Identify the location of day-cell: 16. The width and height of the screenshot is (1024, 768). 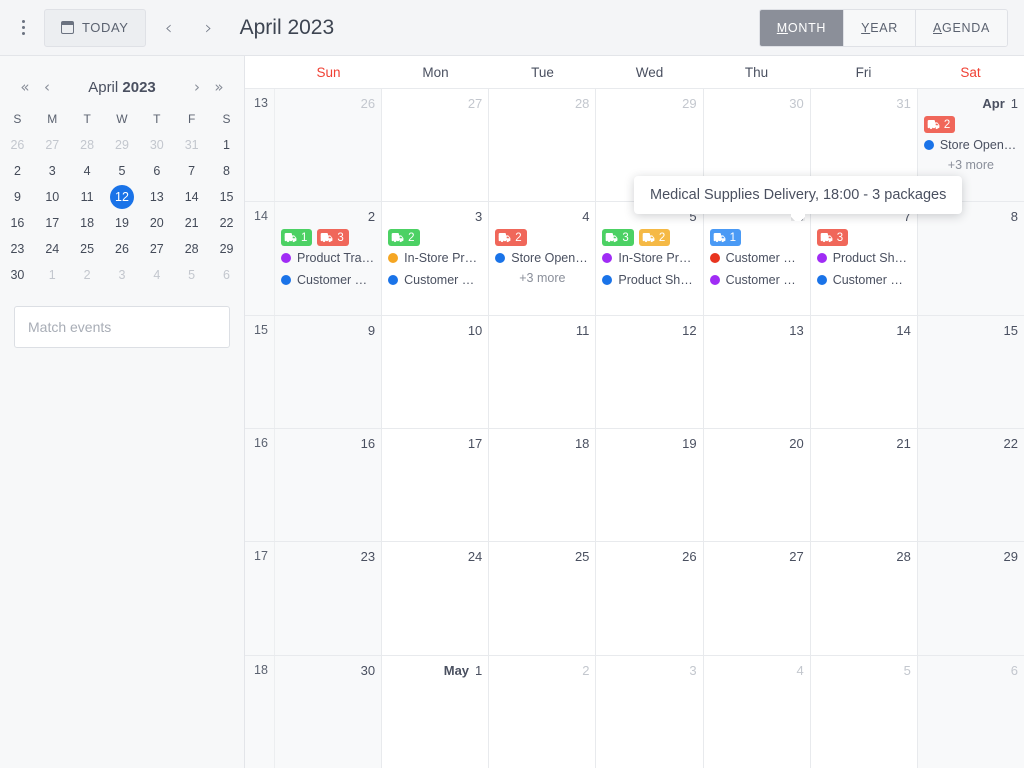
(329, 485).